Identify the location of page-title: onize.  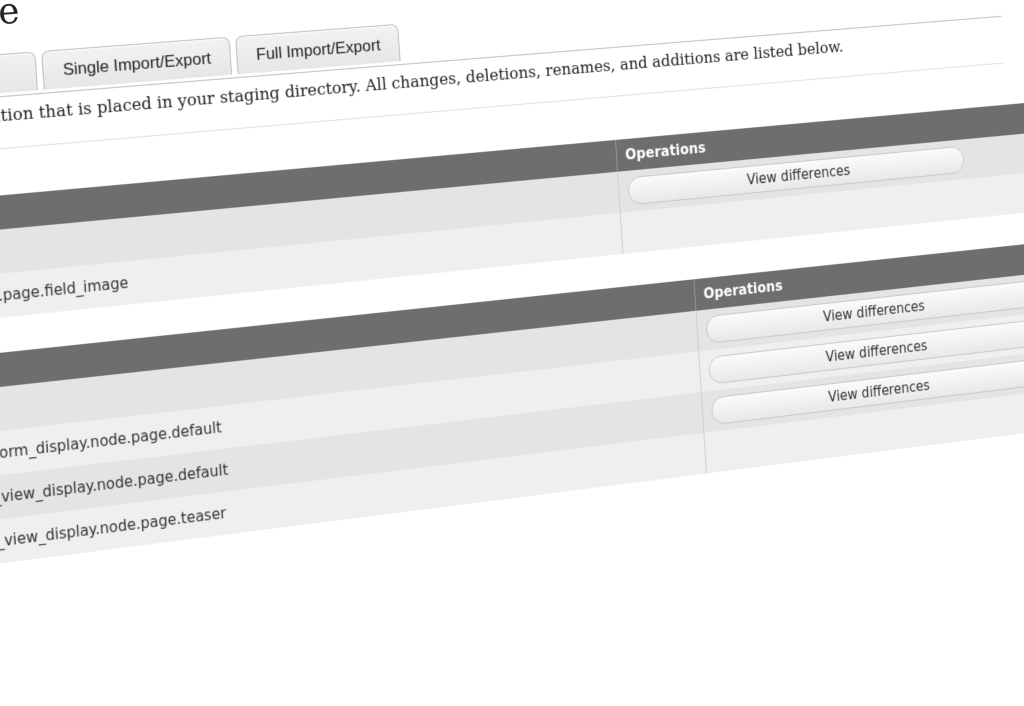
(10, 19).